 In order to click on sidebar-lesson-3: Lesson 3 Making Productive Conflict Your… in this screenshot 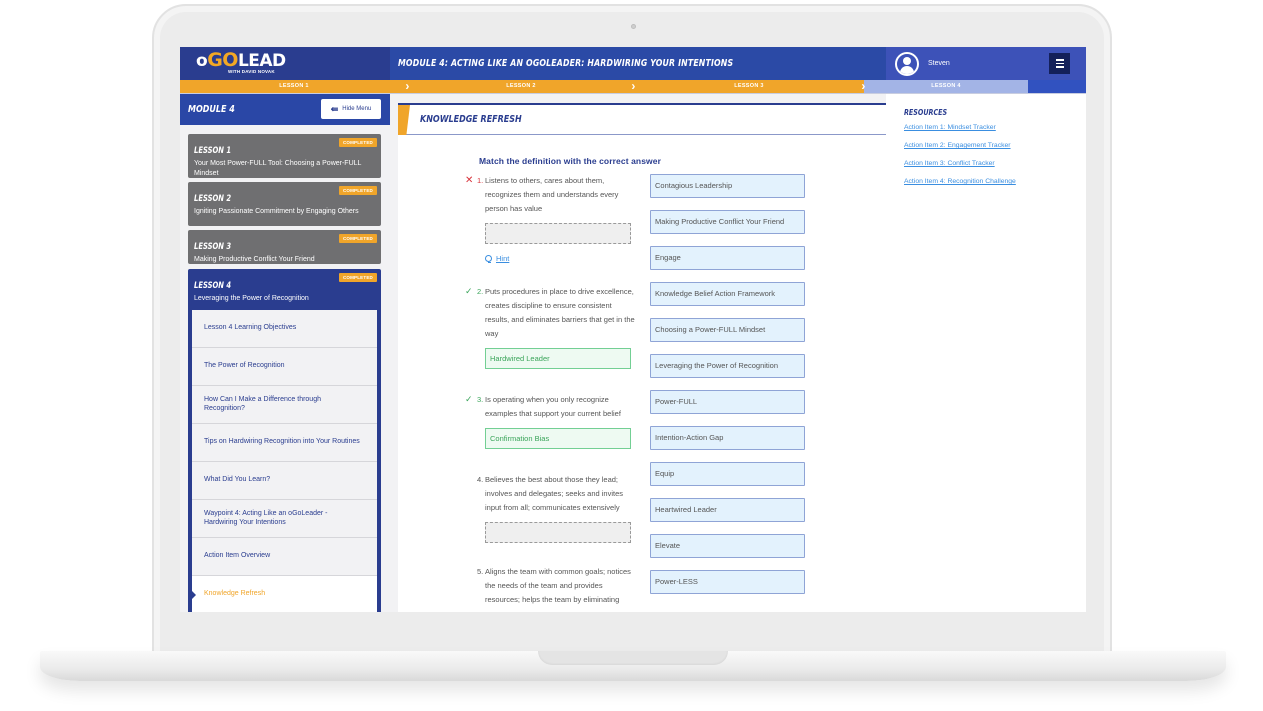, I will do `click(284, 247)`.